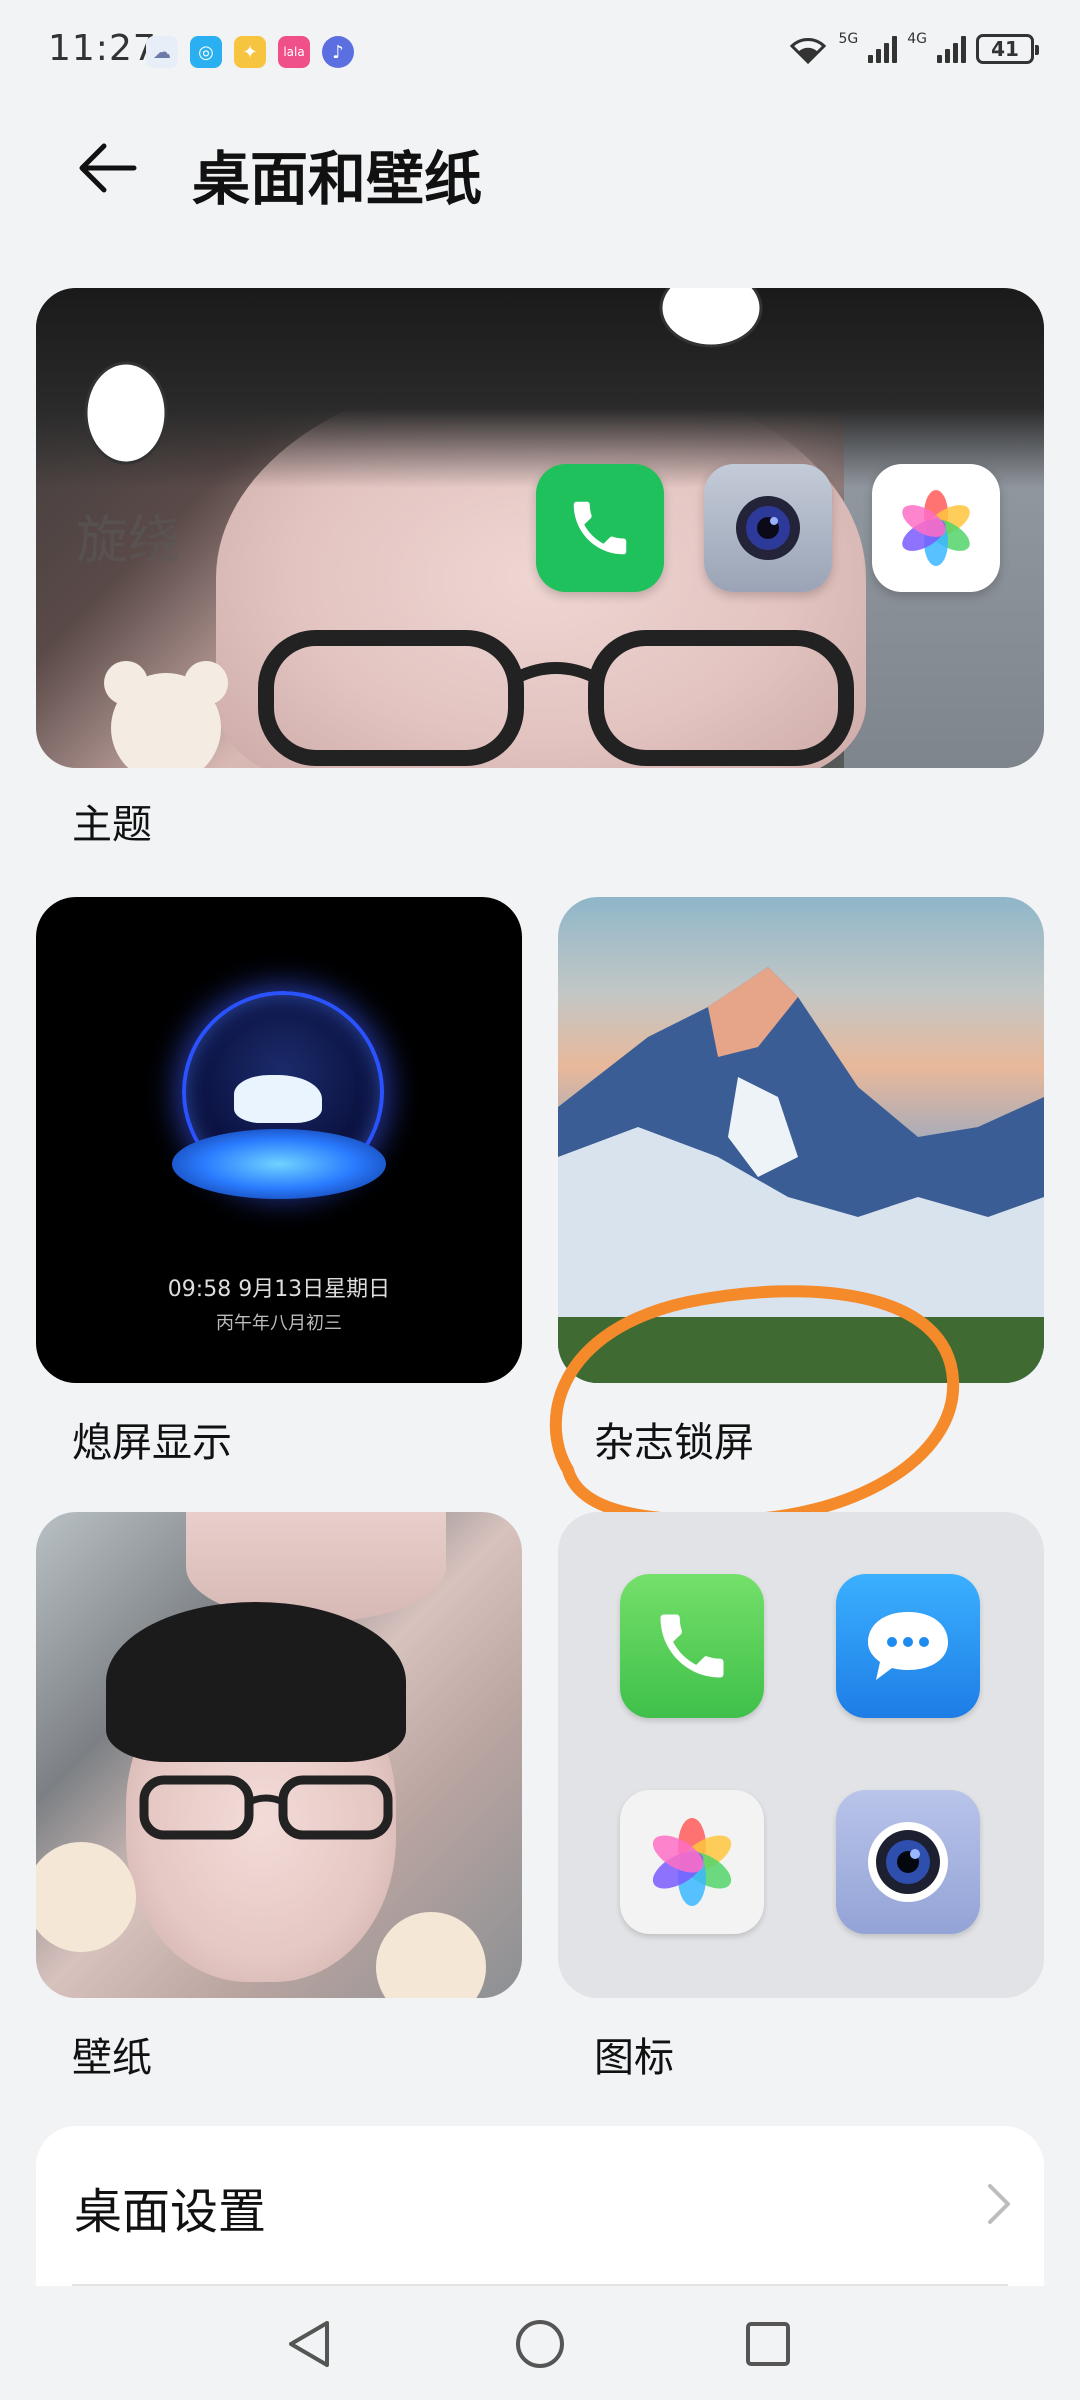 This screenshot has width=1080, height=2400. I want to click on page-title: 桌面和壁纸, so click(337, 179).